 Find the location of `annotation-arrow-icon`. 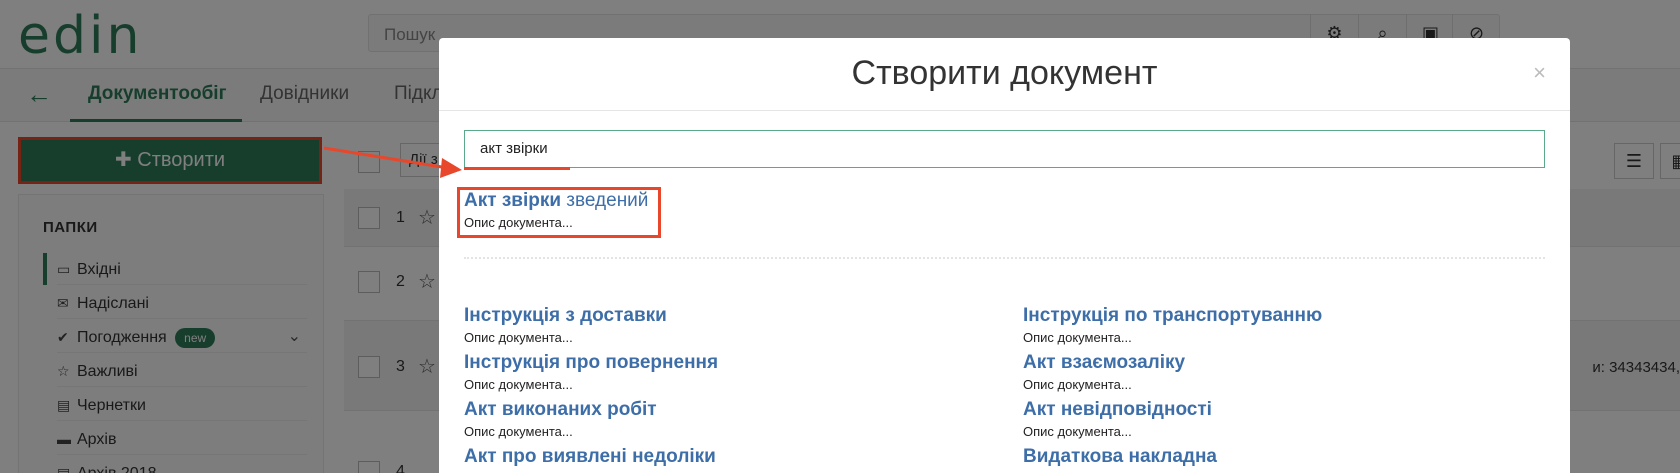

annotation-arrow-icon is located at coordinates (392, 162).